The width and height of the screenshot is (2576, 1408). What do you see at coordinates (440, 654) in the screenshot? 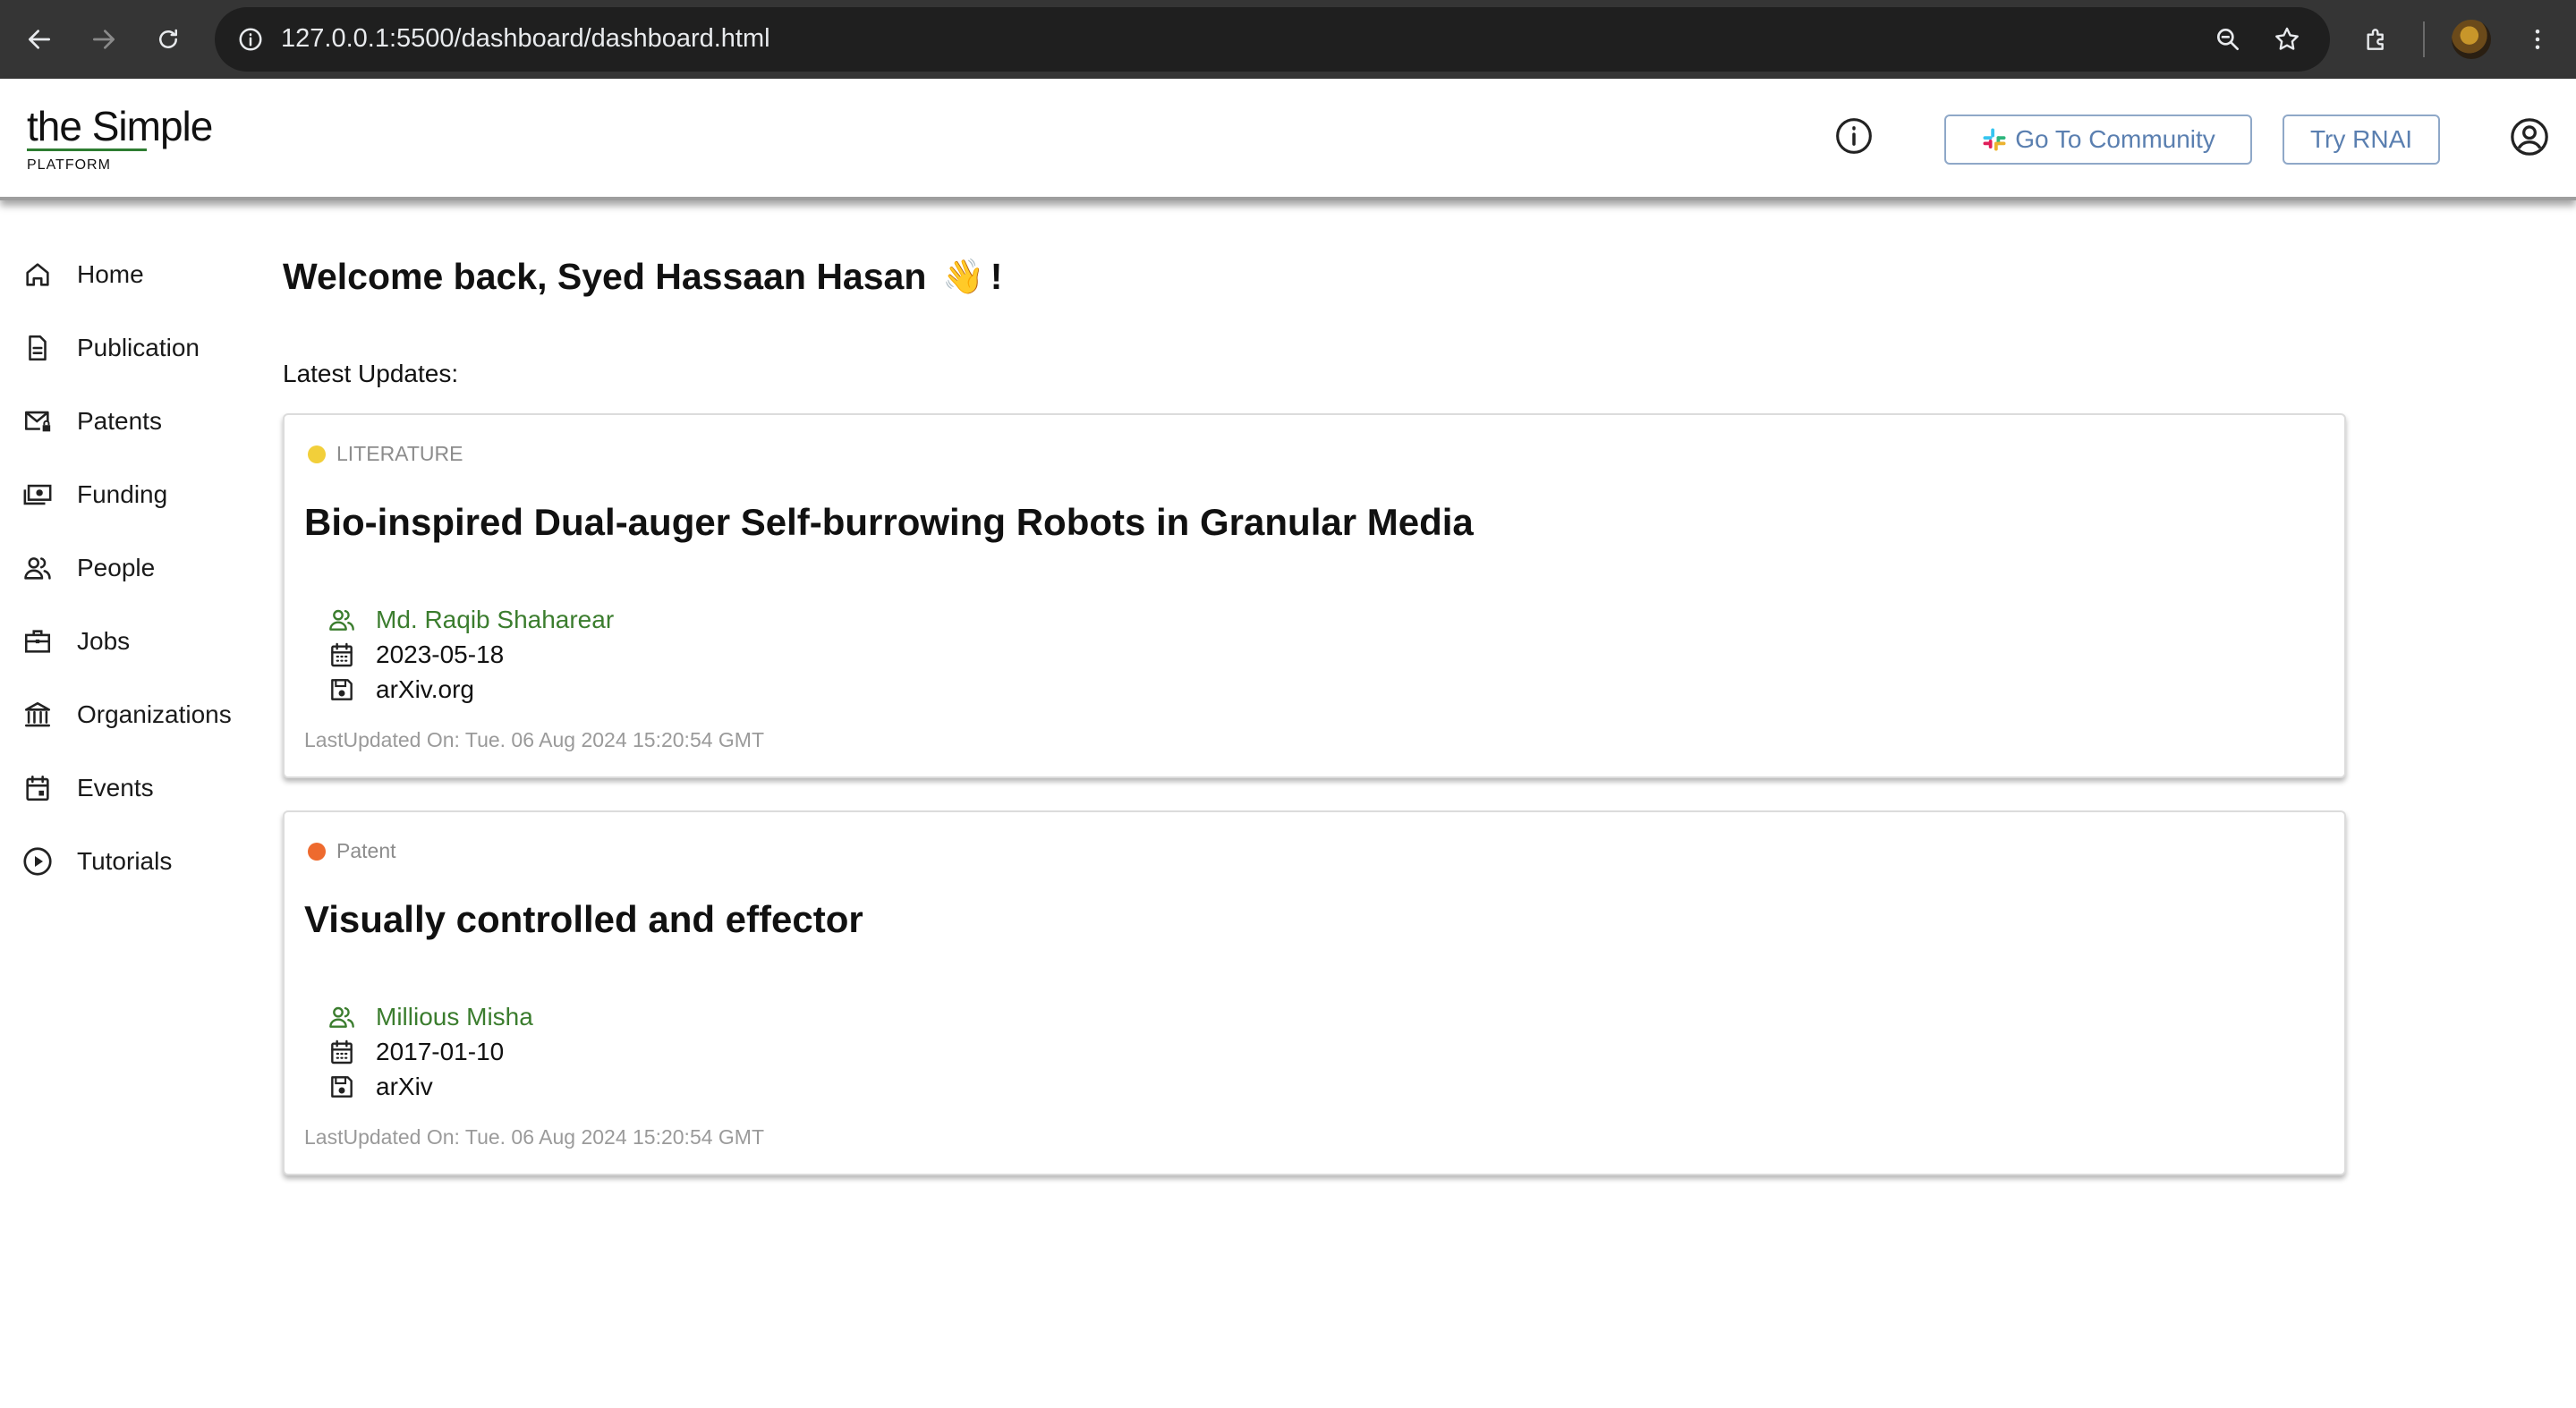
I see `publish-date: 2023-05-18` at bounding box center [440, 654].